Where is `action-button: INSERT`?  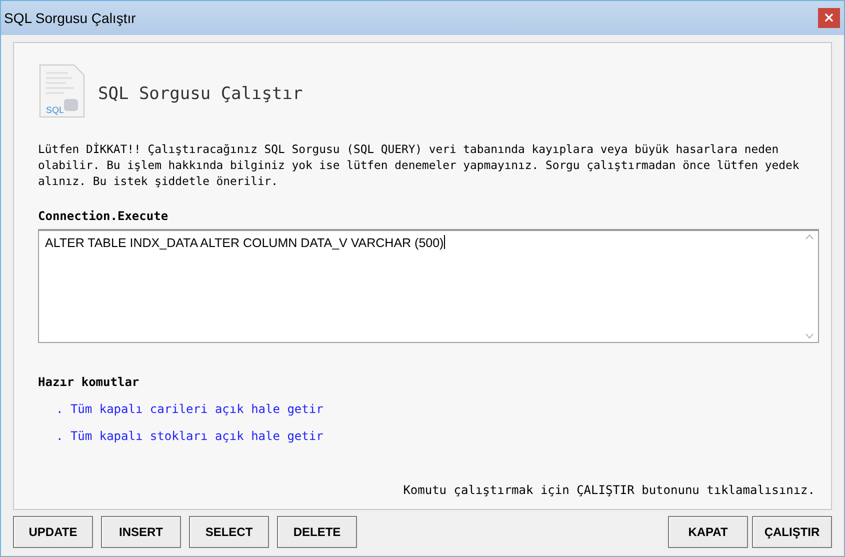
action-button: INSERT is located at coordinates (141, 532).